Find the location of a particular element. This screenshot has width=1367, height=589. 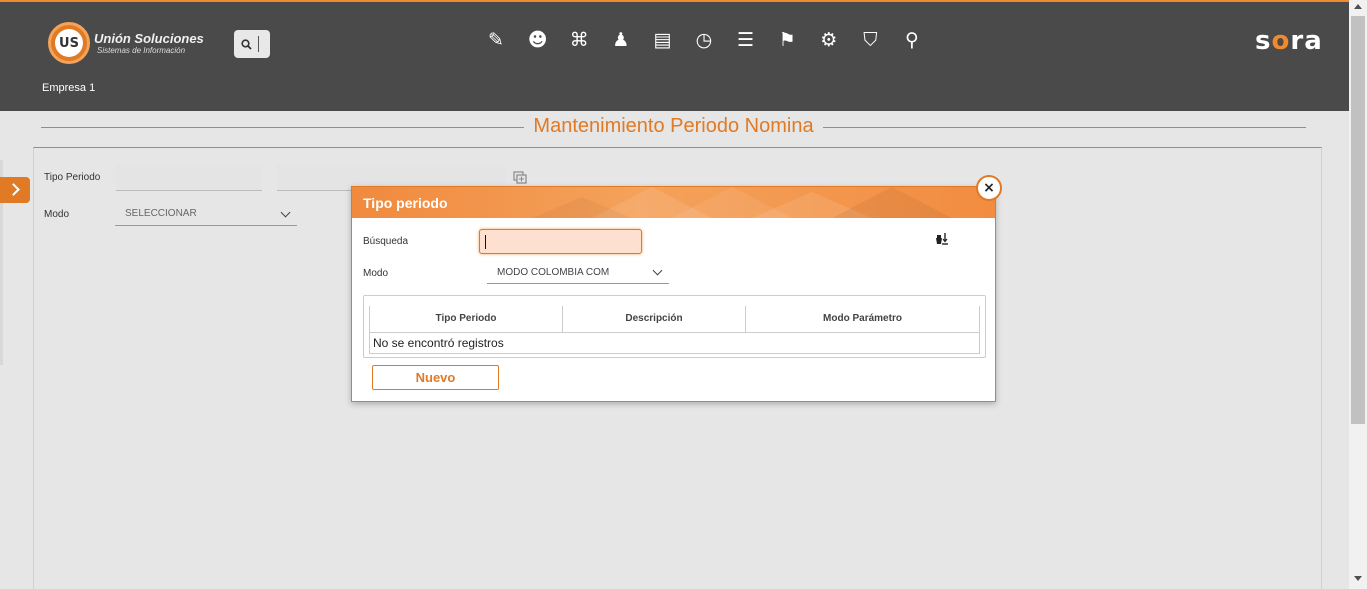

page-title: Mantenimiento Periodo Nomina is located at coordinates (673, 126).